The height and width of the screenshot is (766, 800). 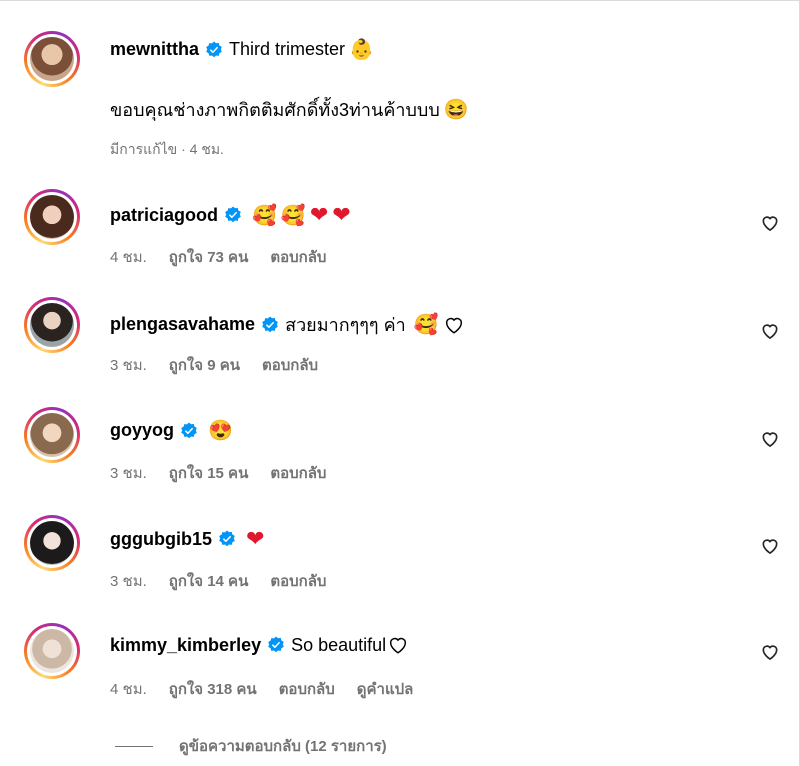 What do you see at coordinates (385, 689) in the screenshot?
I see `translate-button: ดูคำแปล` at bounding box center [385, 689].